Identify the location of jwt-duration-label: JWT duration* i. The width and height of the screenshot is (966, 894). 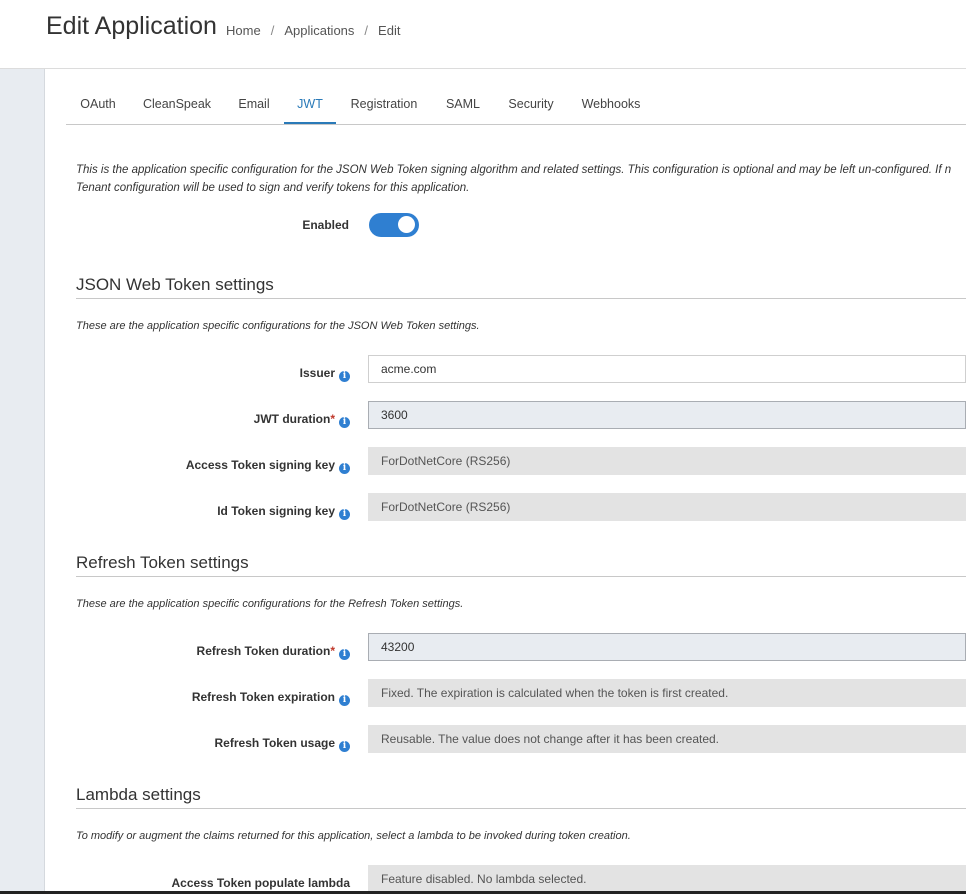
(227, 420).